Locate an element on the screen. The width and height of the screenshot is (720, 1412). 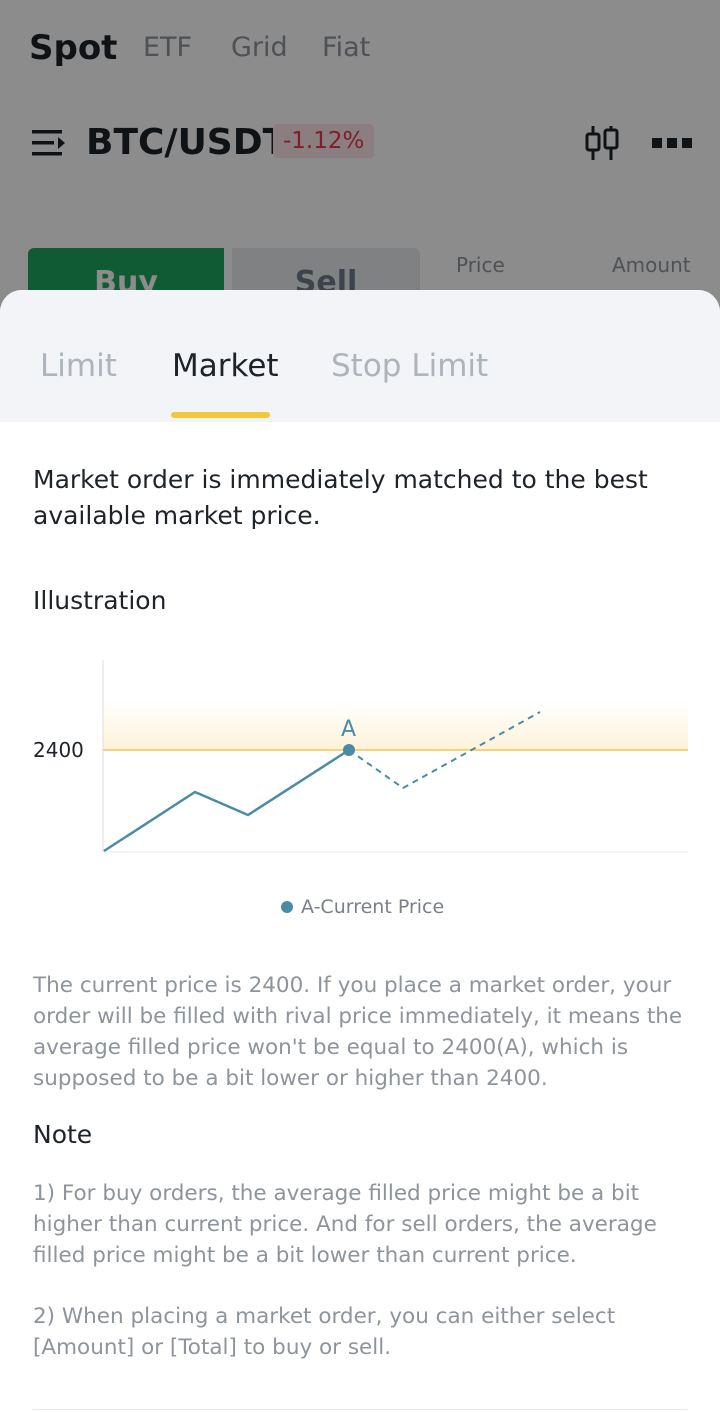
current-price-point is located at coordinates (349, 750).